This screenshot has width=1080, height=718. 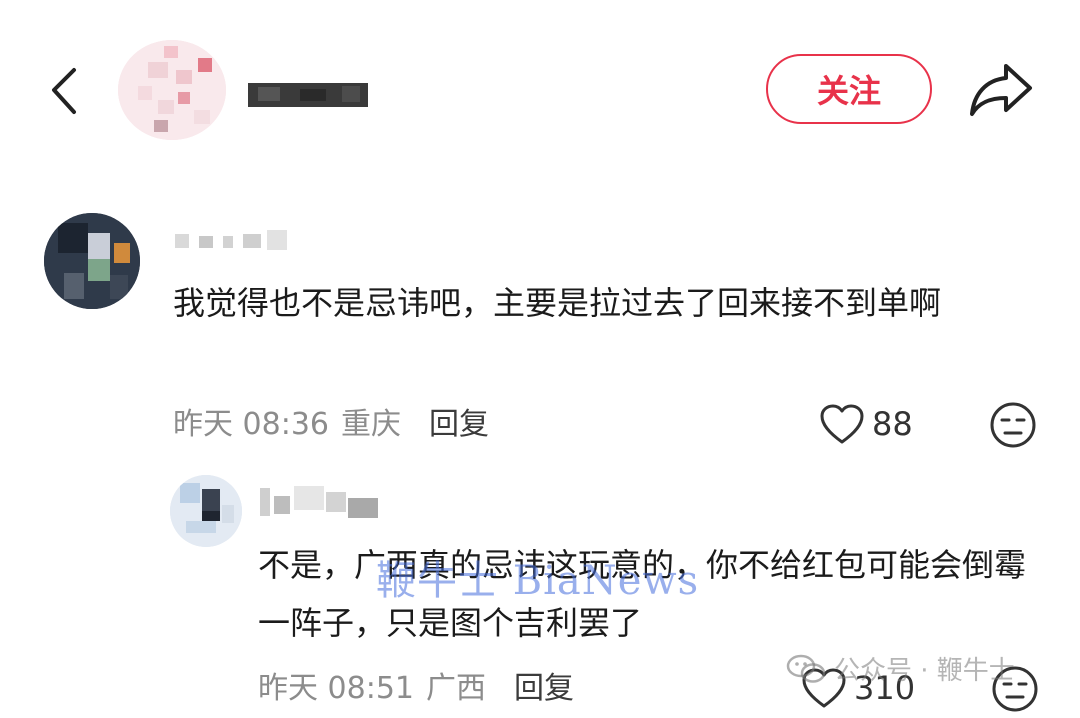 What do you see at coordinates (642, 594) in the screenshot?
I see `reply-comment-text: 不是，广西真的忌讳这玩意的，你不给红包可能会倒霉一阵子，只是图个吉利罢了` at bounding box center [642, 594].